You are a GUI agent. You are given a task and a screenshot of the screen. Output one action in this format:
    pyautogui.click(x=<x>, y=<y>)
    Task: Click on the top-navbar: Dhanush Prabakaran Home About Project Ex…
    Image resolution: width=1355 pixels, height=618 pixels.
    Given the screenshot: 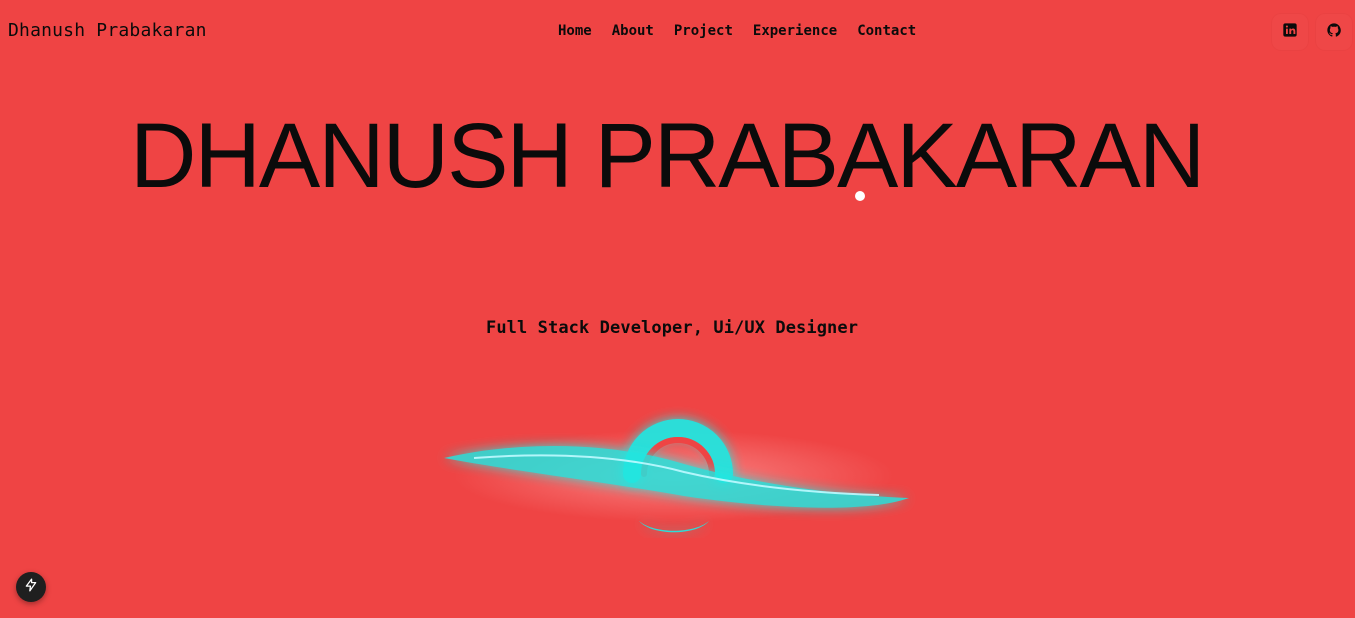 What is the action you would take?
    pyautogui.click(x=677, y=32)
    